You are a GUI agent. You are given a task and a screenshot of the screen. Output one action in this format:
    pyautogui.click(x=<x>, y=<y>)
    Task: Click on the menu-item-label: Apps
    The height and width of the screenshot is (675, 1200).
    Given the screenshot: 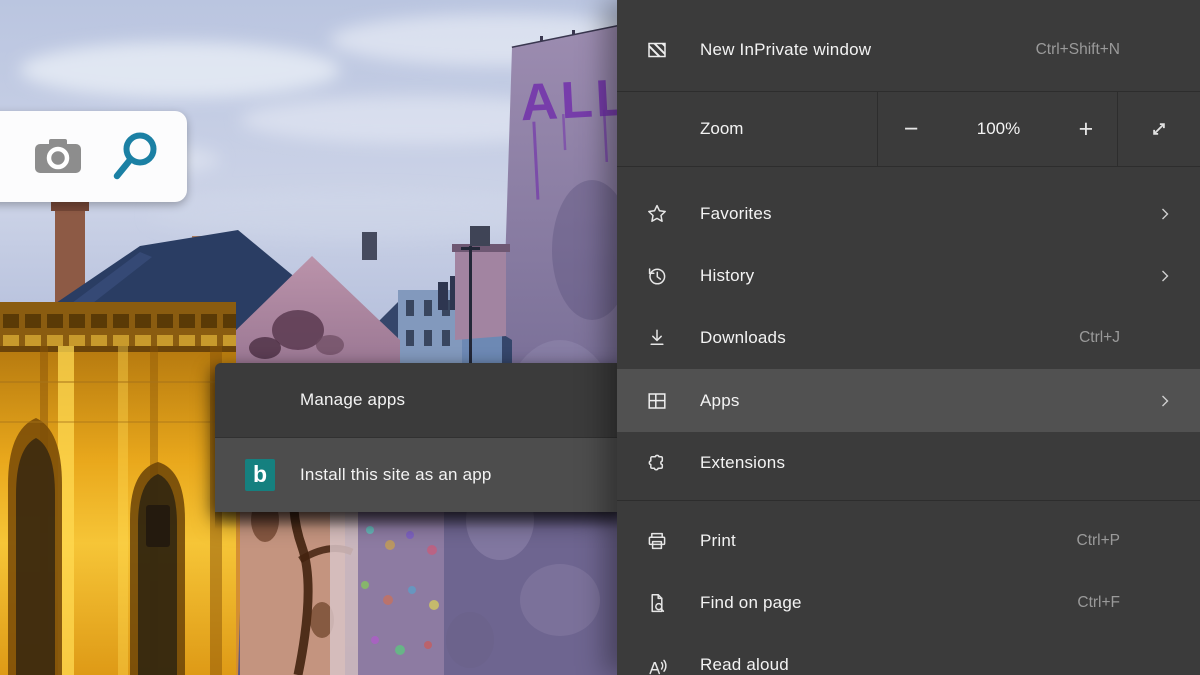 What is the action you would take?
    pyautogui.click(x=720, y=400)
    